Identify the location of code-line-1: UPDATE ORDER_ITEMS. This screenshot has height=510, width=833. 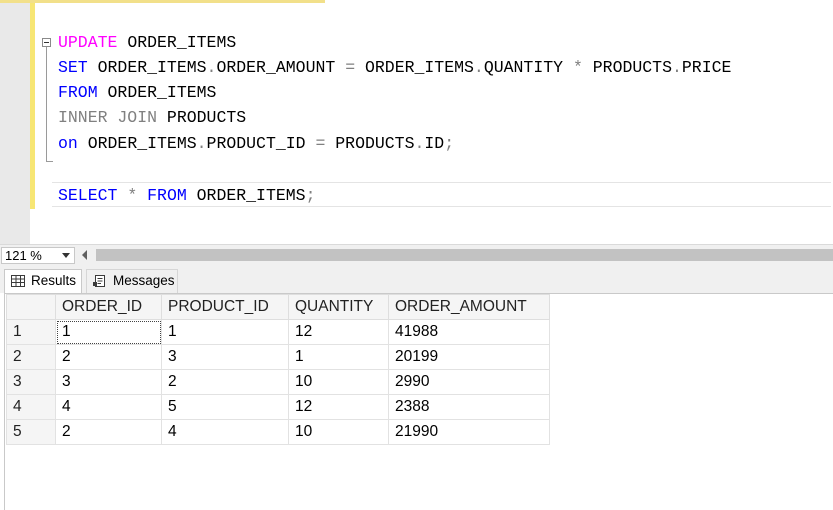
(147, 42).